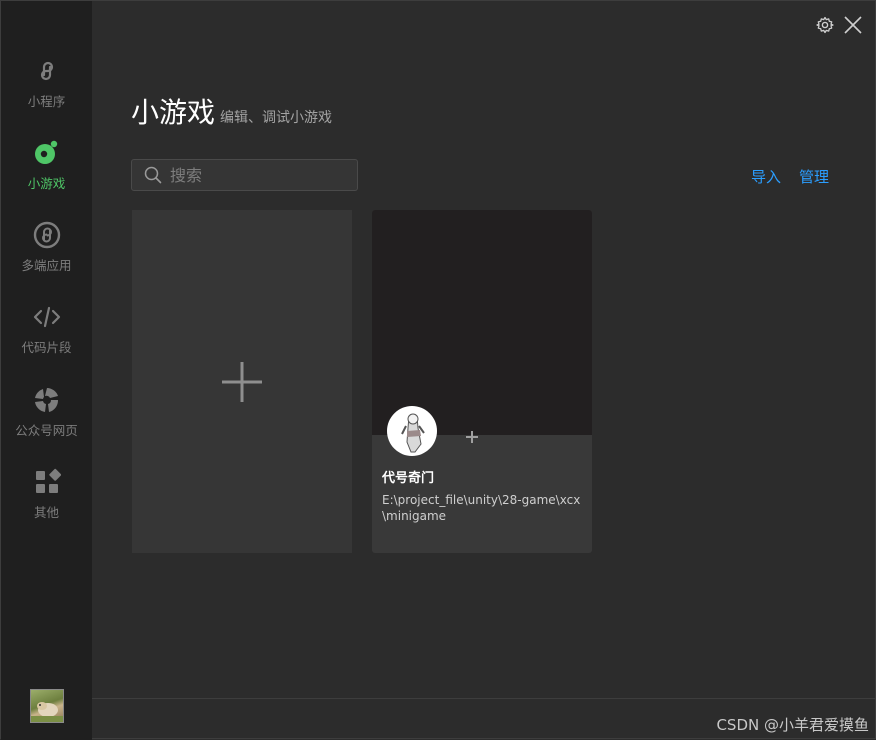  I want to click on sidebar-item-official-account: 公众号网页, so click(46, 421).